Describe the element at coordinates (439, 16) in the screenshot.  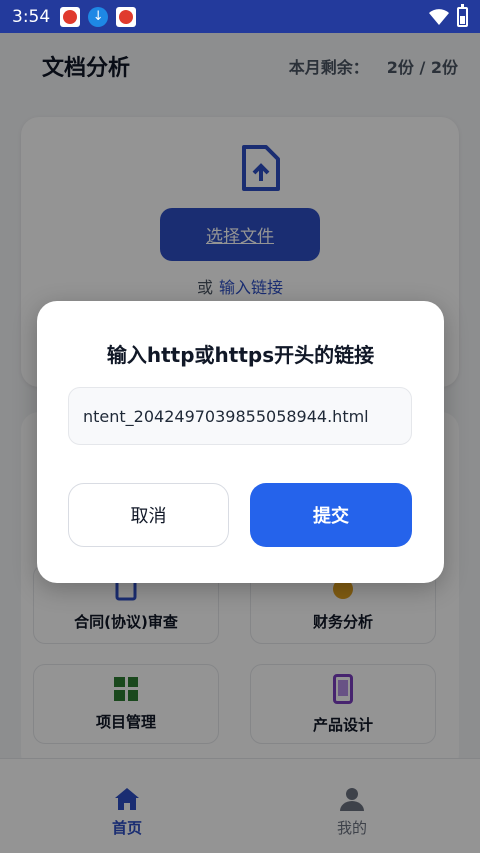
I see `wifi-icon` at that location.